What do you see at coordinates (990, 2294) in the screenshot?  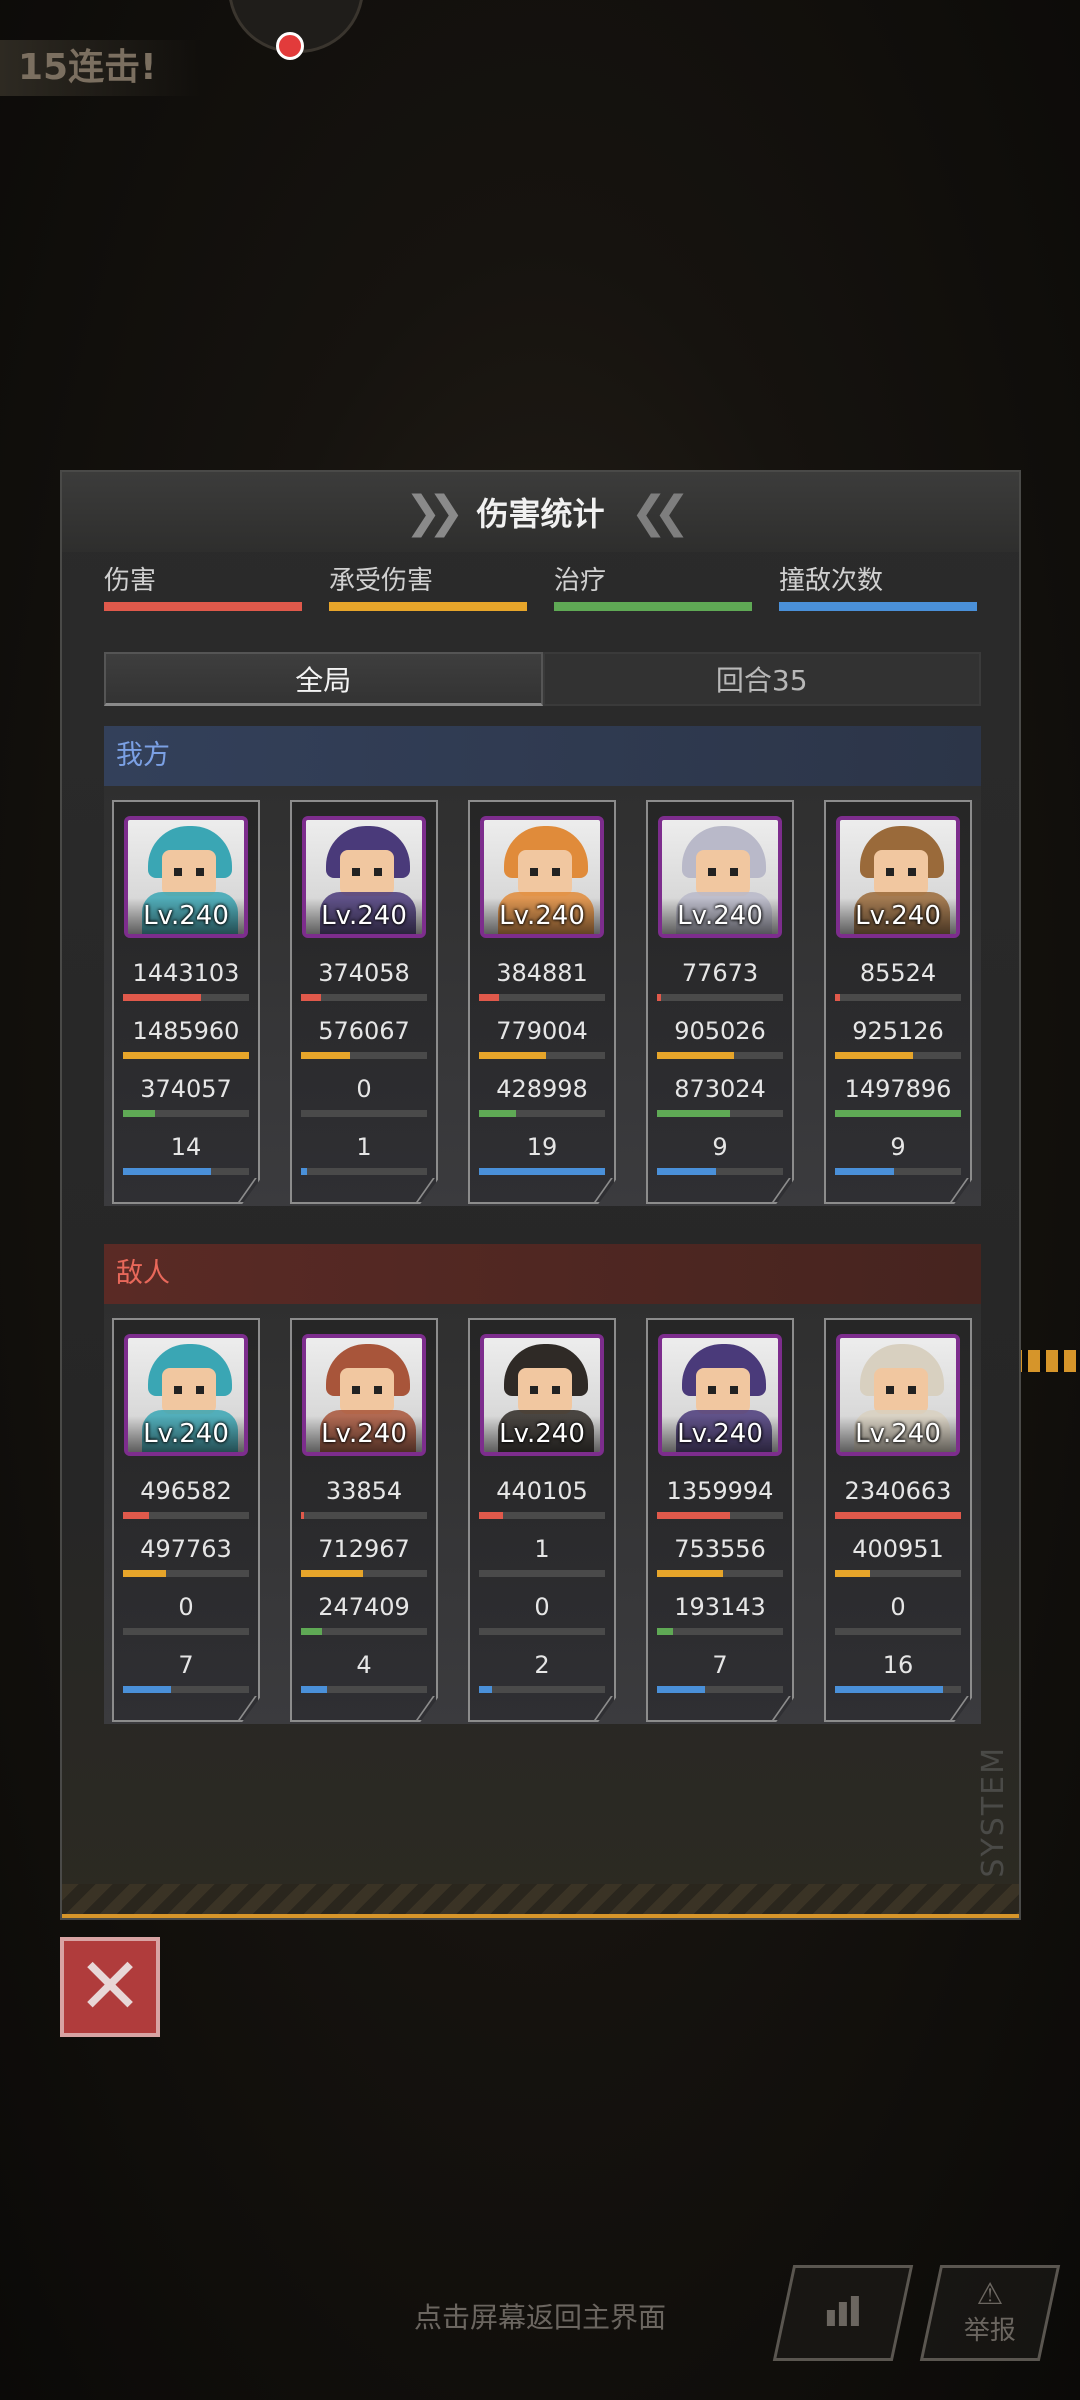 I see `warning-icon: ⚠` at bounding box center [990, 2294].